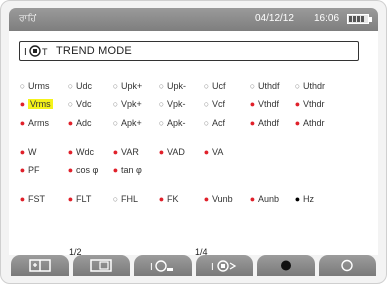 The width and height of the screenshot is (387, 284). What do you see at coordinates (309, 123) in the screenshot?
I see `param-athdr: ● Athdr` at bounding box center [309, 123].